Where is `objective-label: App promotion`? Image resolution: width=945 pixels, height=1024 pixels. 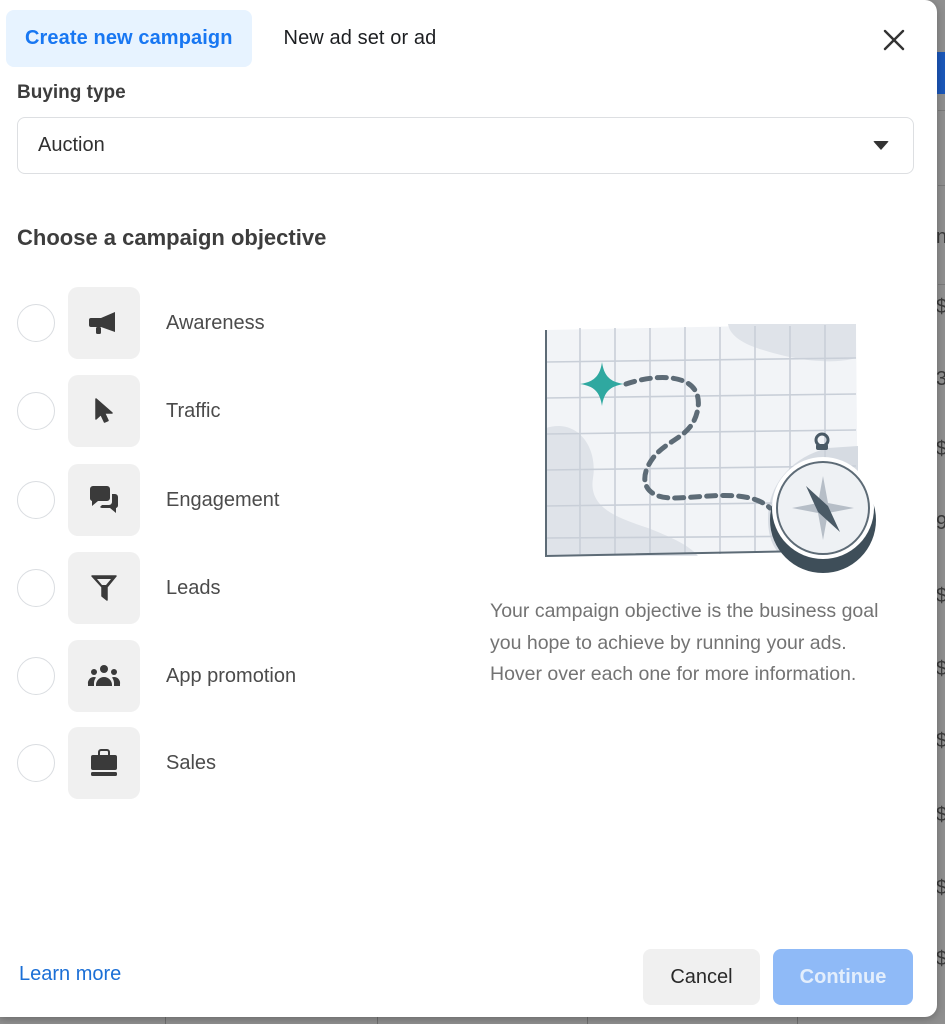
objective-label: App promotion is located at coordinates (231, 675).